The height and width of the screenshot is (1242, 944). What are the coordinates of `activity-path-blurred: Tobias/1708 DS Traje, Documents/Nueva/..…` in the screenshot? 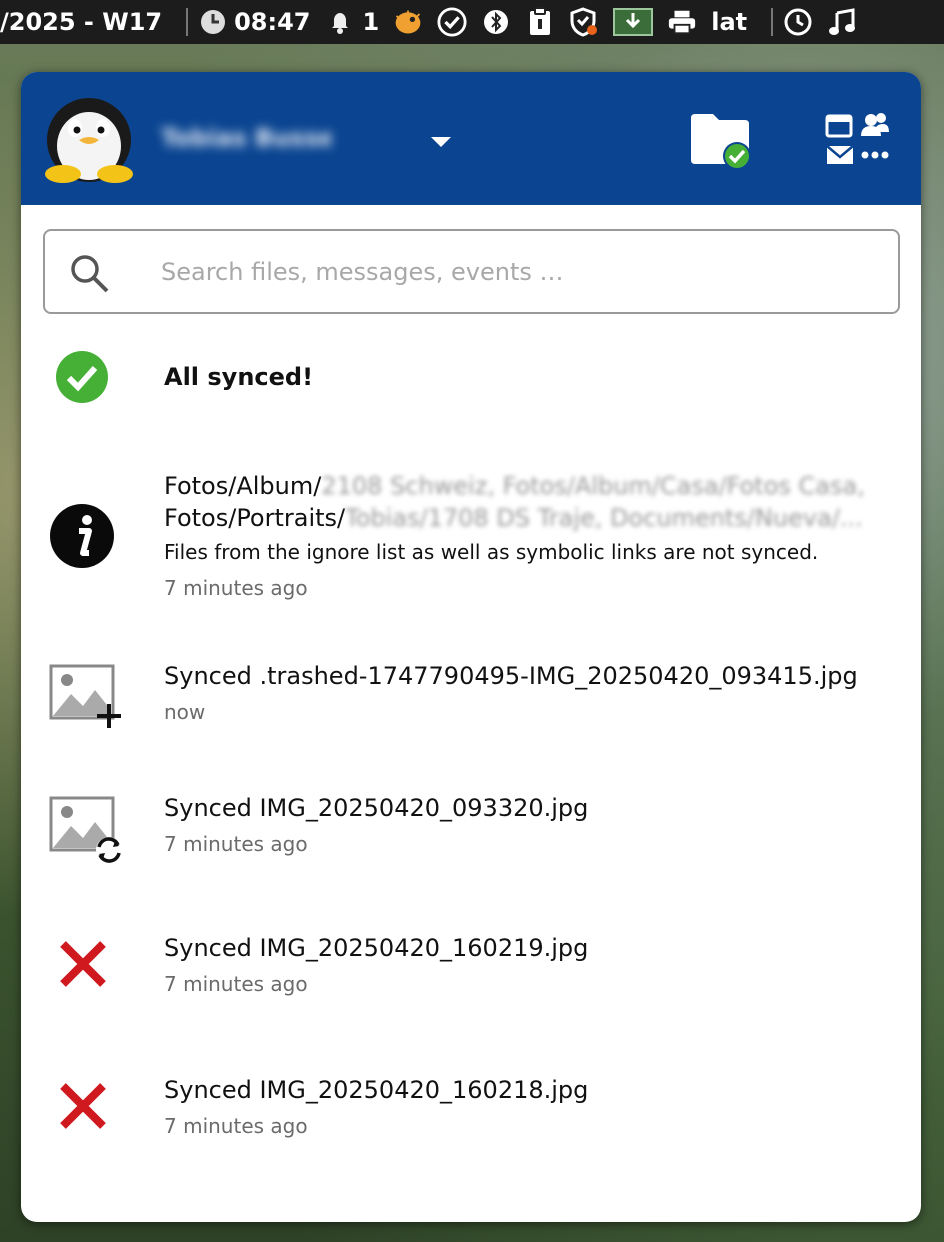 It's located at (604, 518).